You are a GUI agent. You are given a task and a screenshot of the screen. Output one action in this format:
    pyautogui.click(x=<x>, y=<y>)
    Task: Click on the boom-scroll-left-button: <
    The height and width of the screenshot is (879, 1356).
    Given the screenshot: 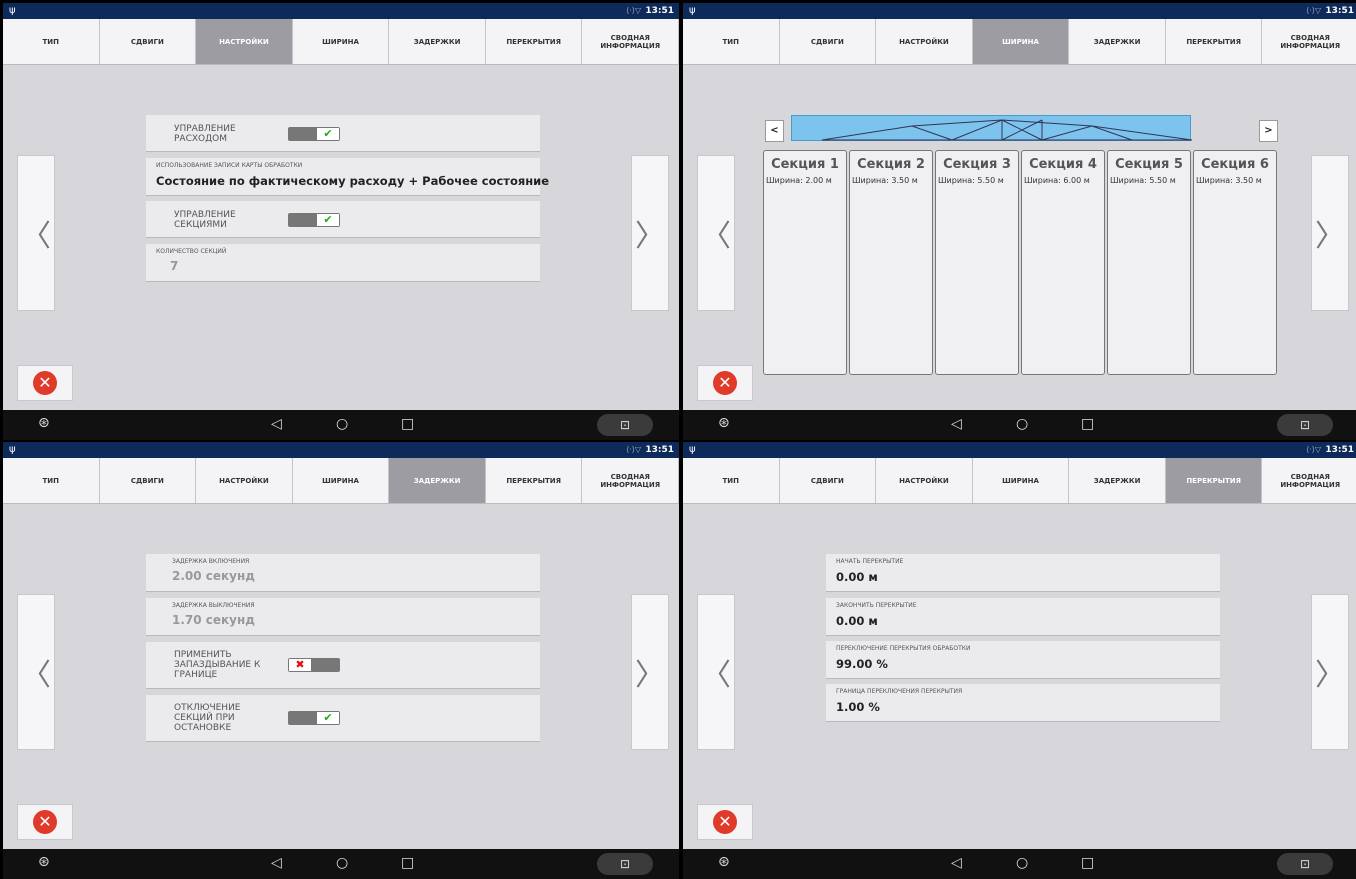 What is the action you would take?
    pyautogui.click(x=774, y=131)
    